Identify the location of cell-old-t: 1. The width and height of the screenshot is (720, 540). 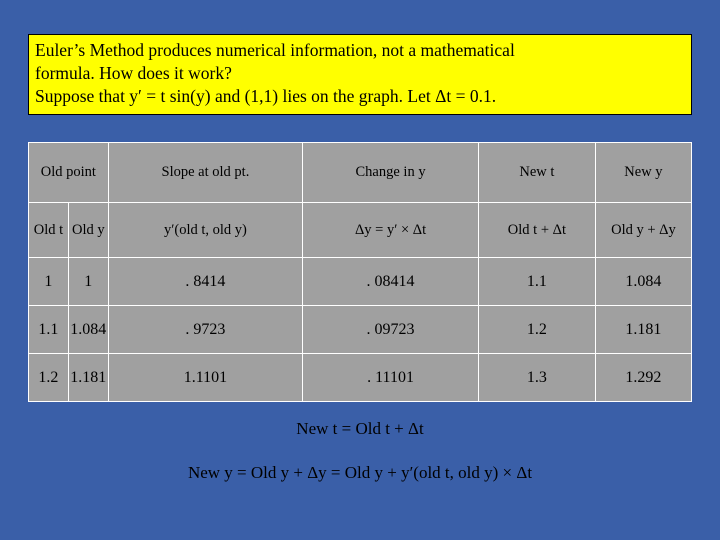
(48, 281).